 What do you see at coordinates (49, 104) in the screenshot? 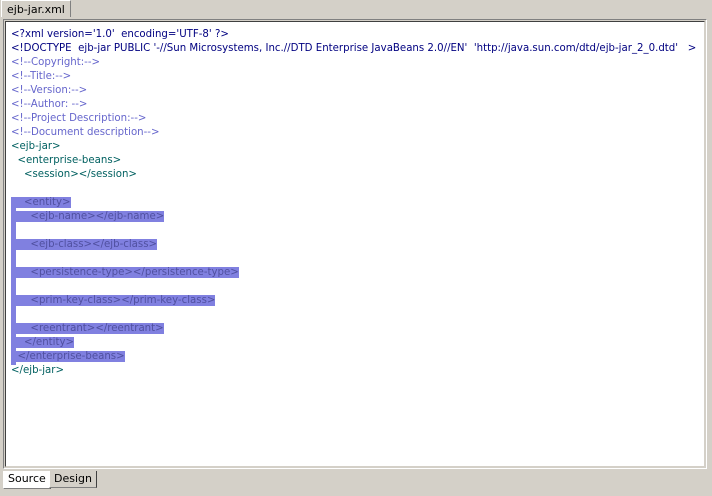
I see `code-line: <!--Author: -->` at bounding box center [49, 104].